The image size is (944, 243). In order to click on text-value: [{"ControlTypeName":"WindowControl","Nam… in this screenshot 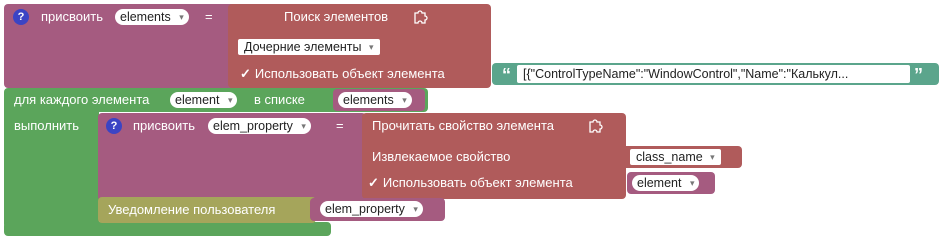, I will do `click(713, 74)`.